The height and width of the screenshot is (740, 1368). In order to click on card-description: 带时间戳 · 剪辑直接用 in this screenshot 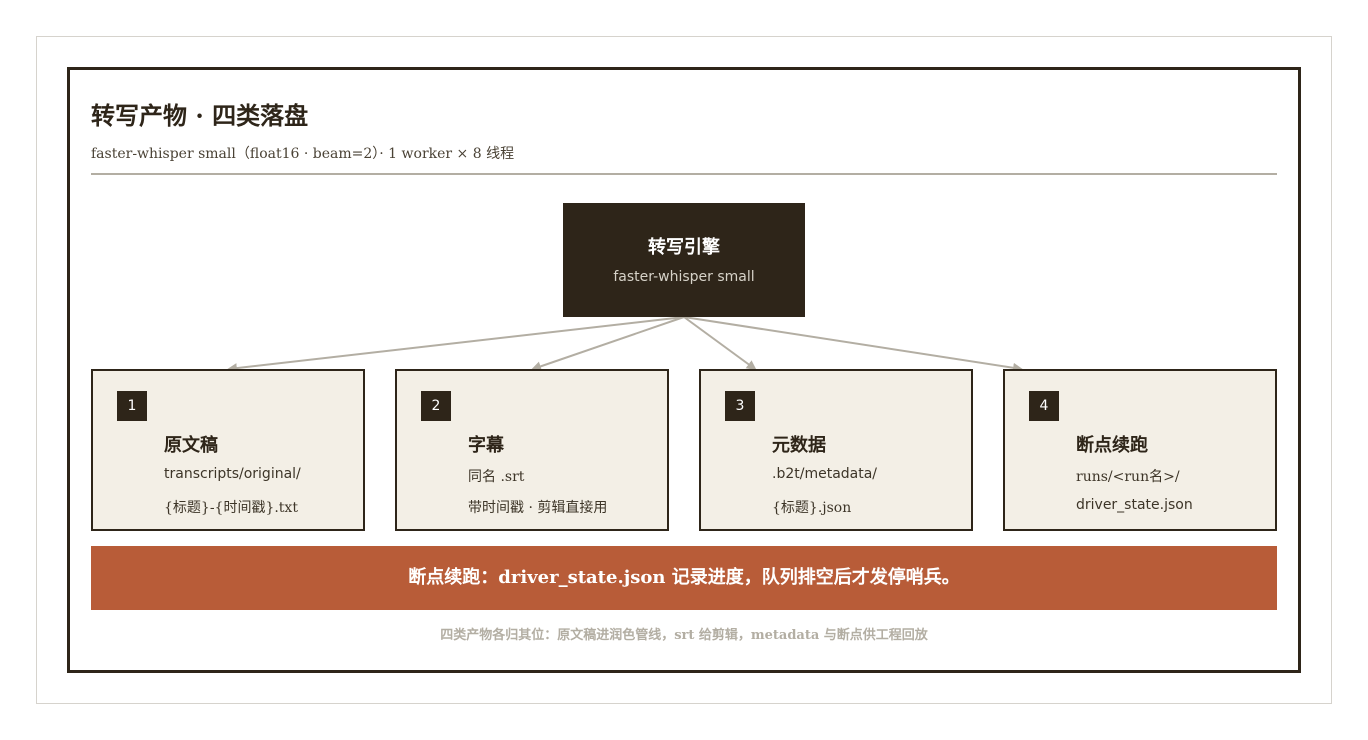, I will do `click(538, 508)`.